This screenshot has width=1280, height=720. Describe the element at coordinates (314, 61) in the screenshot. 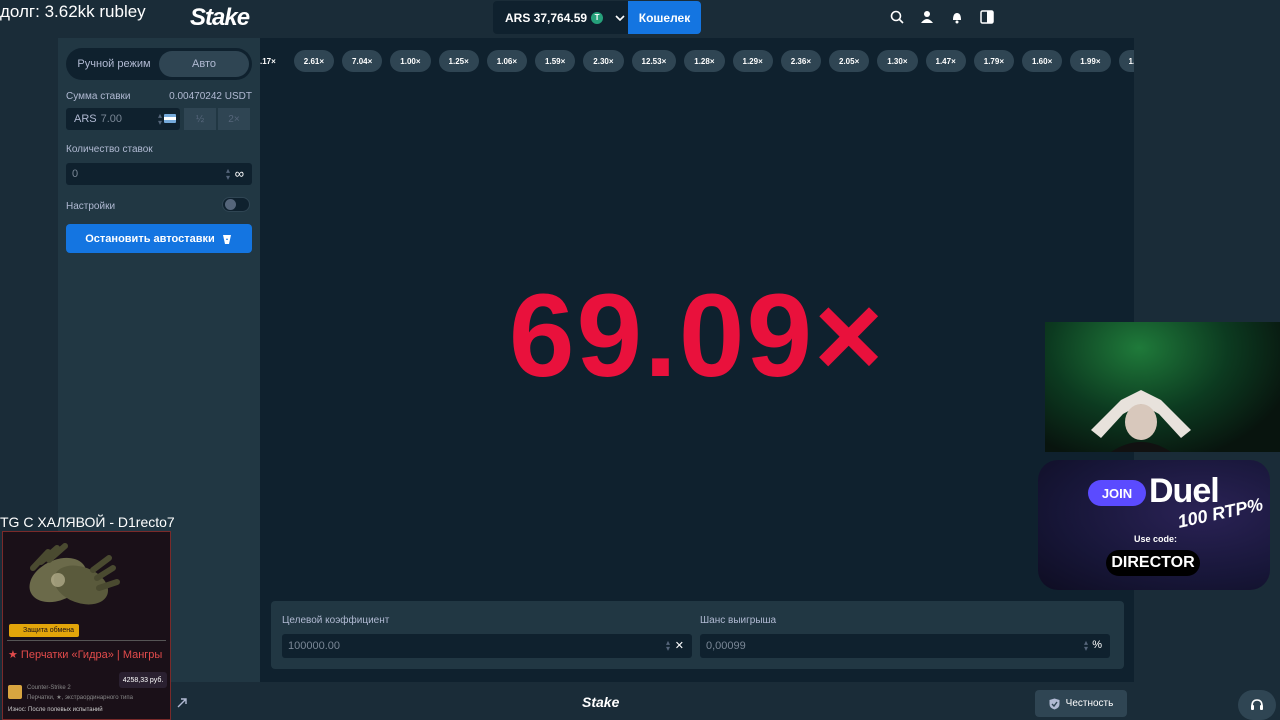

I see `history-pill: 2.61×` at that location.